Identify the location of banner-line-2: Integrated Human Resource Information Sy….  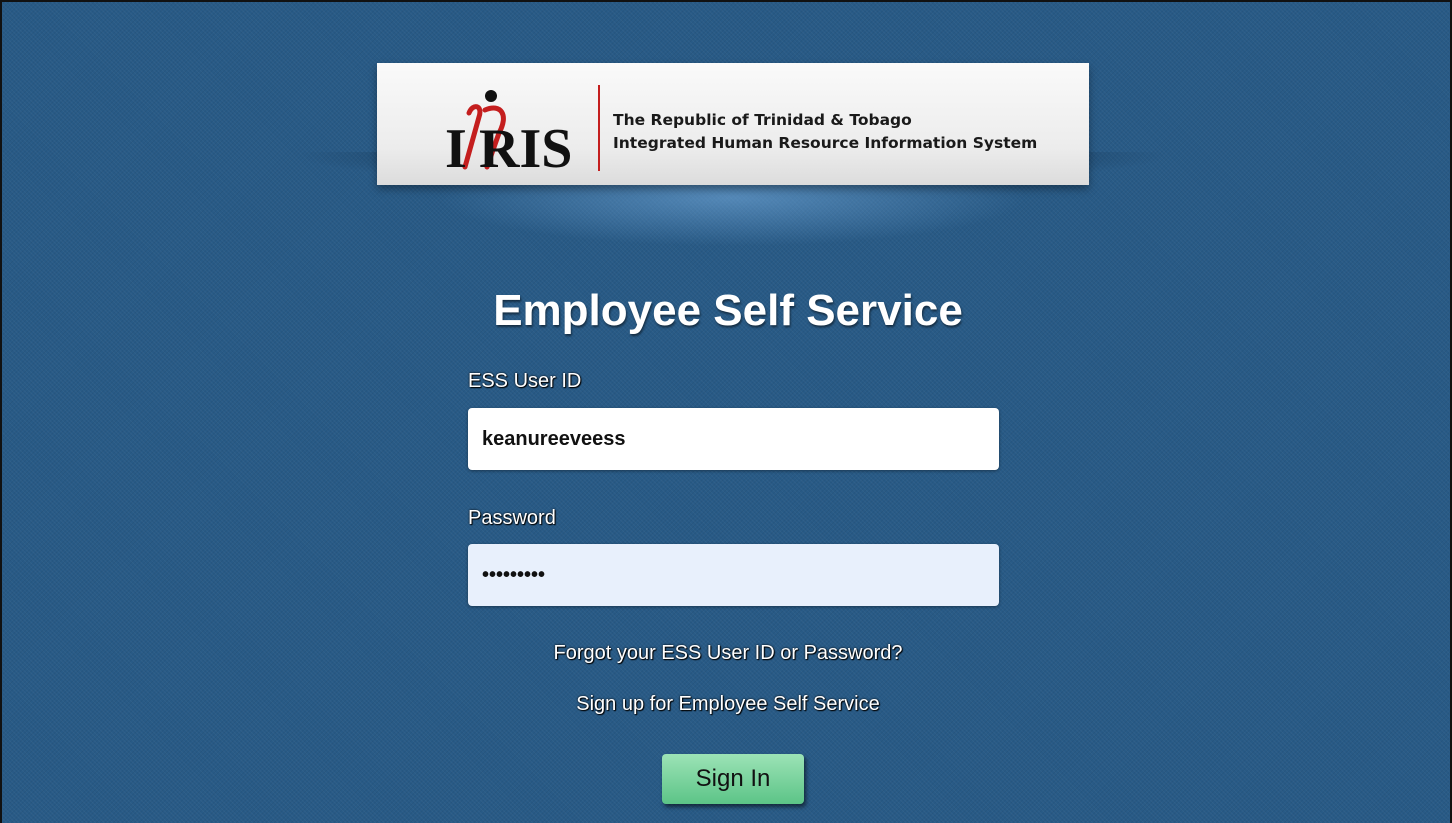
(825, 143).